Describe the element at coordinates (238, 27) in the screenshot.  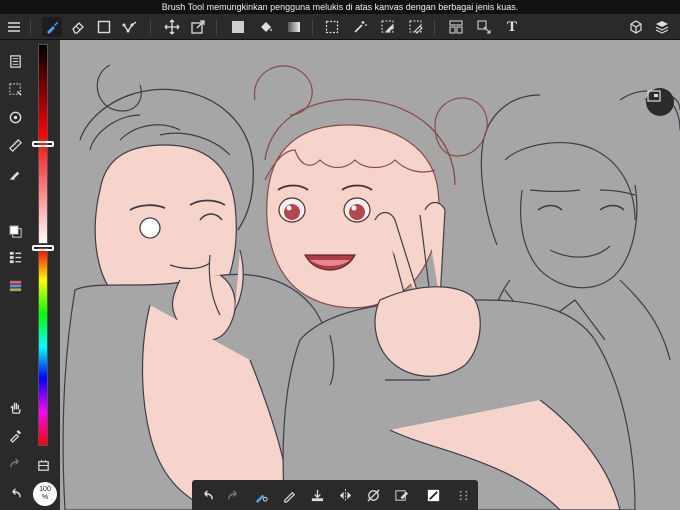
I see `fill-color-icon` at that location.